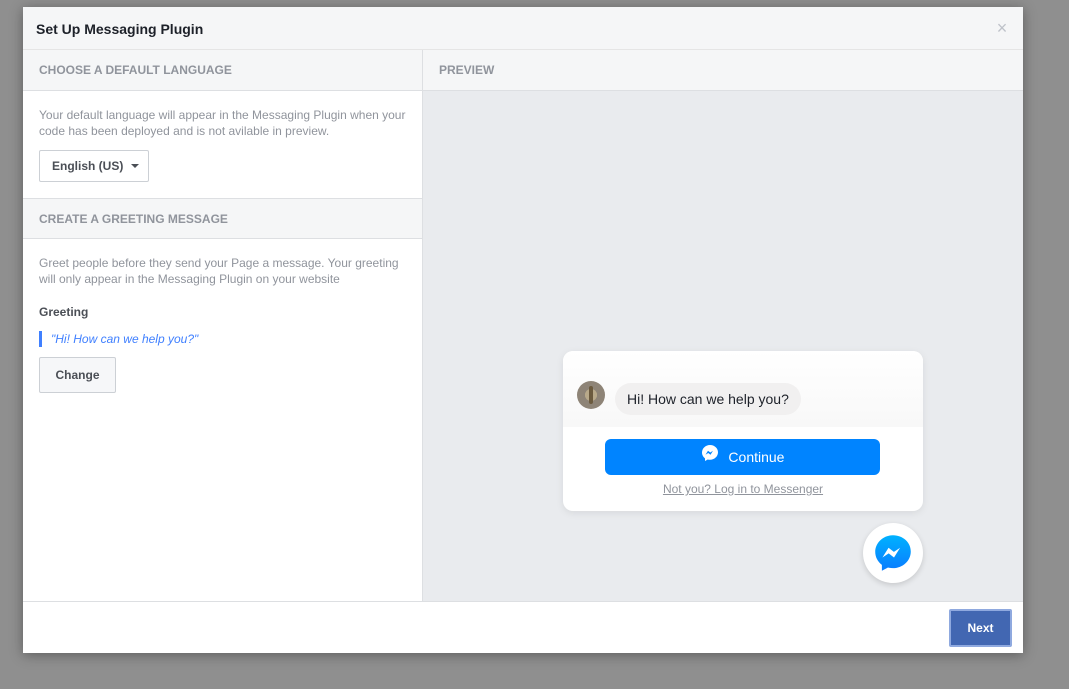 The height and width of the screenshot is (689, 1069). I want to click on greeting-bubble: Hi! How can we help you?, so click(708, 399).